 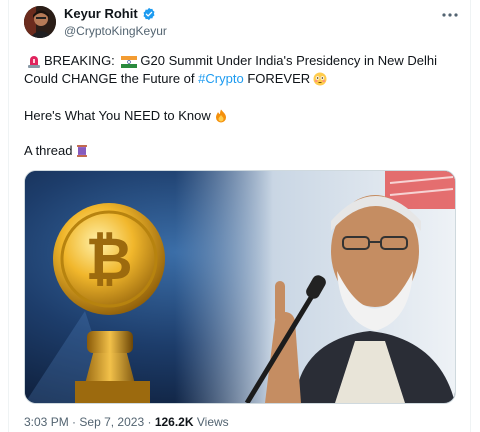 I want to click on avatar, so click(x=40, y=22).